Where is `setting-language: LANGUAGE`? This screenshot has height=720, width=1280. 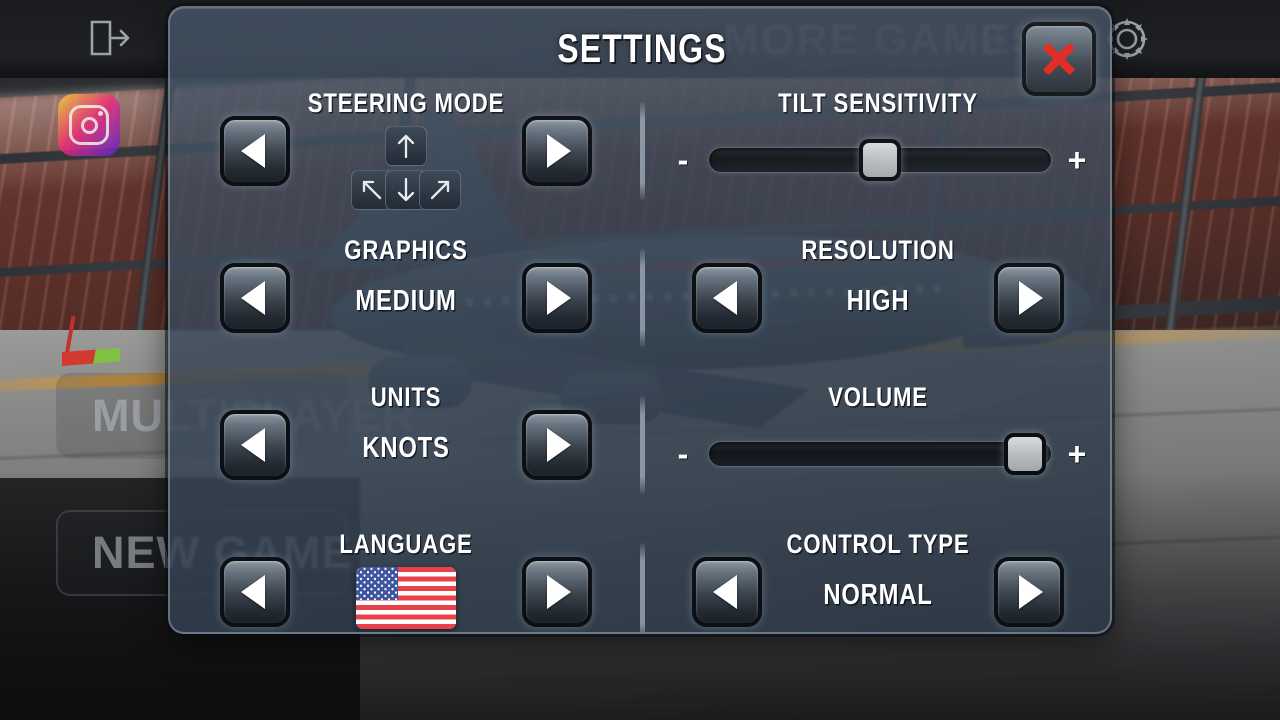
setting-language: LANGUAGE is located at coordinates (406, 575).